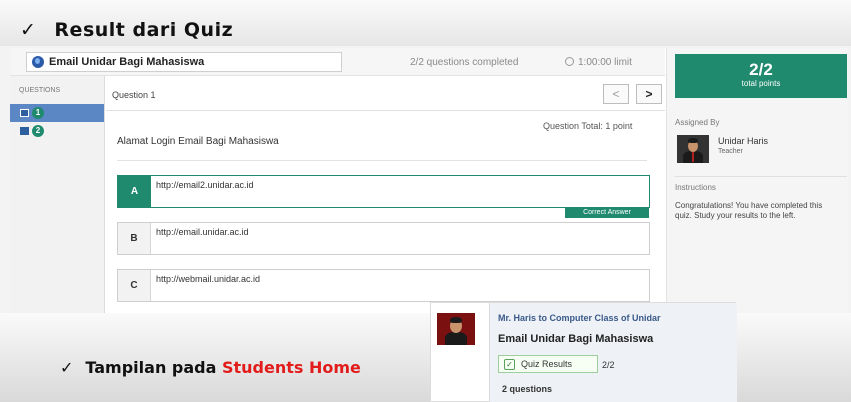 This screenshot has height=402, width=851. I want to click on question-item-2: 2, so click(57, 131).